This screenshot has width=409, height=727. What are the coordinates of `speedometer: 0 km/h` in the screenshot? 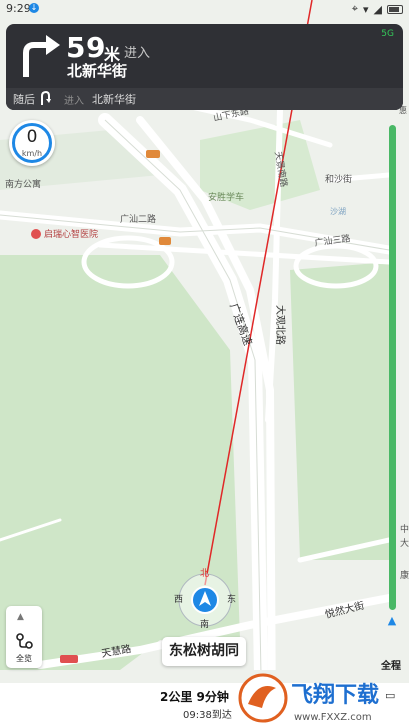 It's located at (32, 143).